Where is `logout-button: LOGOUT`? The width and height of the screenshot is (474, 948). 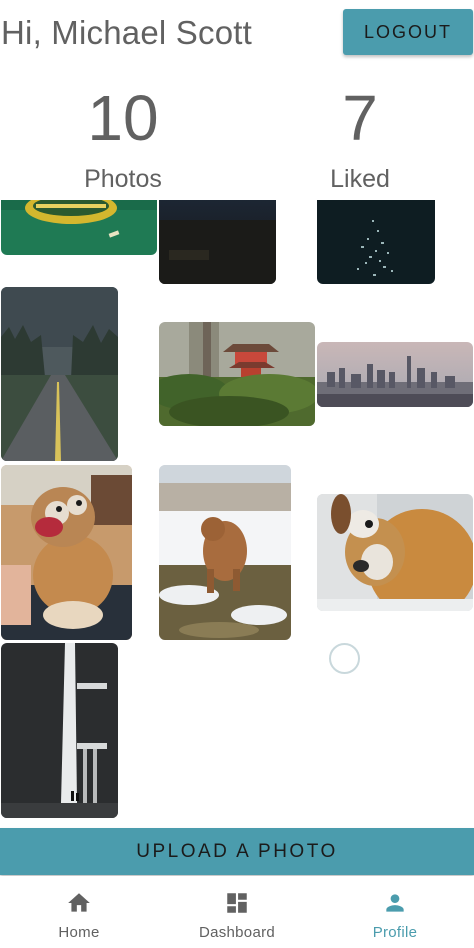
logout-button: LOGOUT is located at coordinates (408, 32).